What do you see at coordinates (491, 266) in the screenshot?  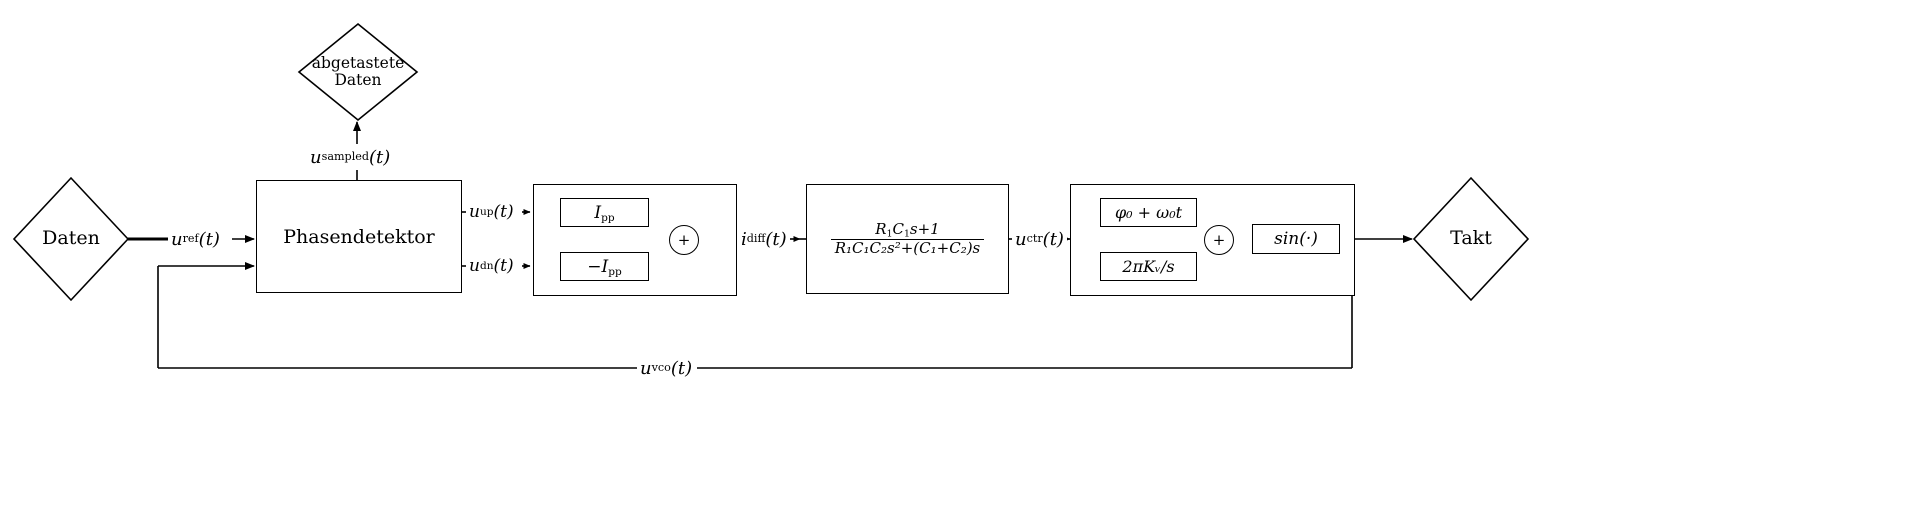 I see `signal-label-u-dn: u dn (t)` at bounding box center [491, 266].